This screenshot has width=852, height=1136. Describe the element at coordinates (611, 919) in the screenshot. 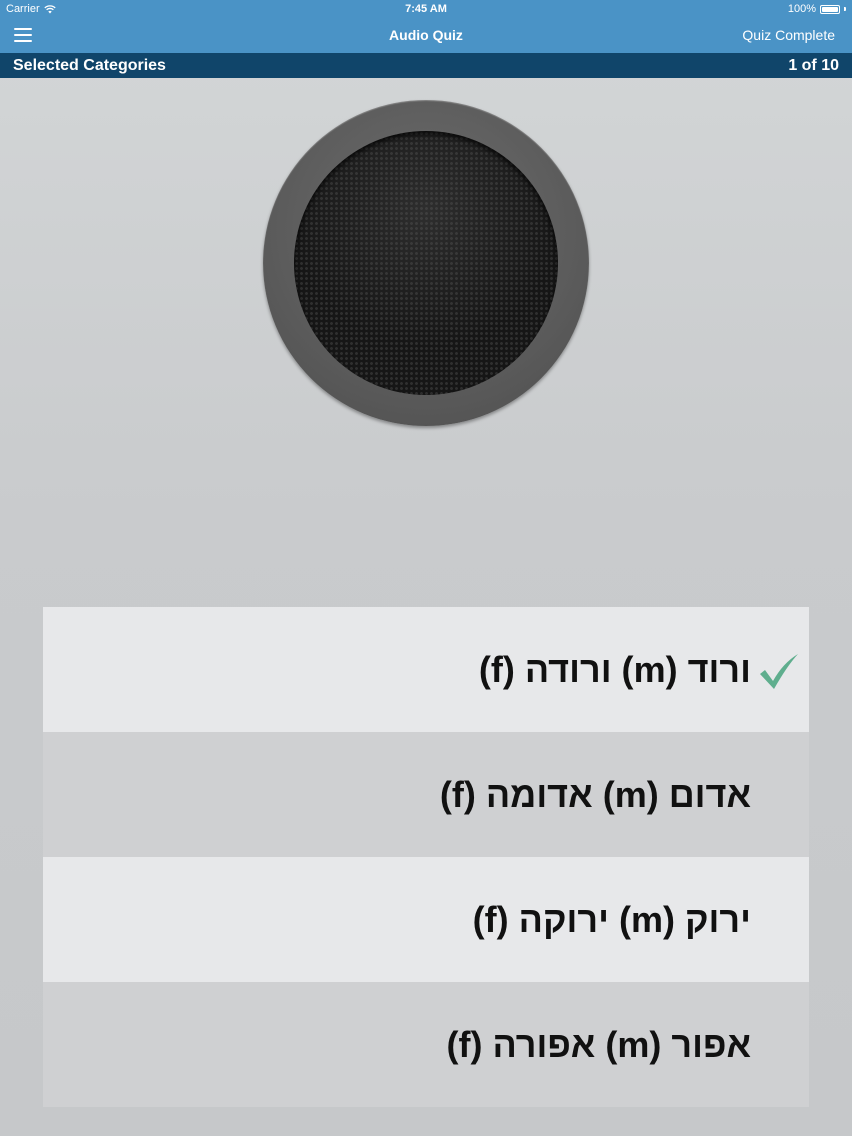

I see `answer-option-text: ירוק (m) ירוקה (f)` at that location.